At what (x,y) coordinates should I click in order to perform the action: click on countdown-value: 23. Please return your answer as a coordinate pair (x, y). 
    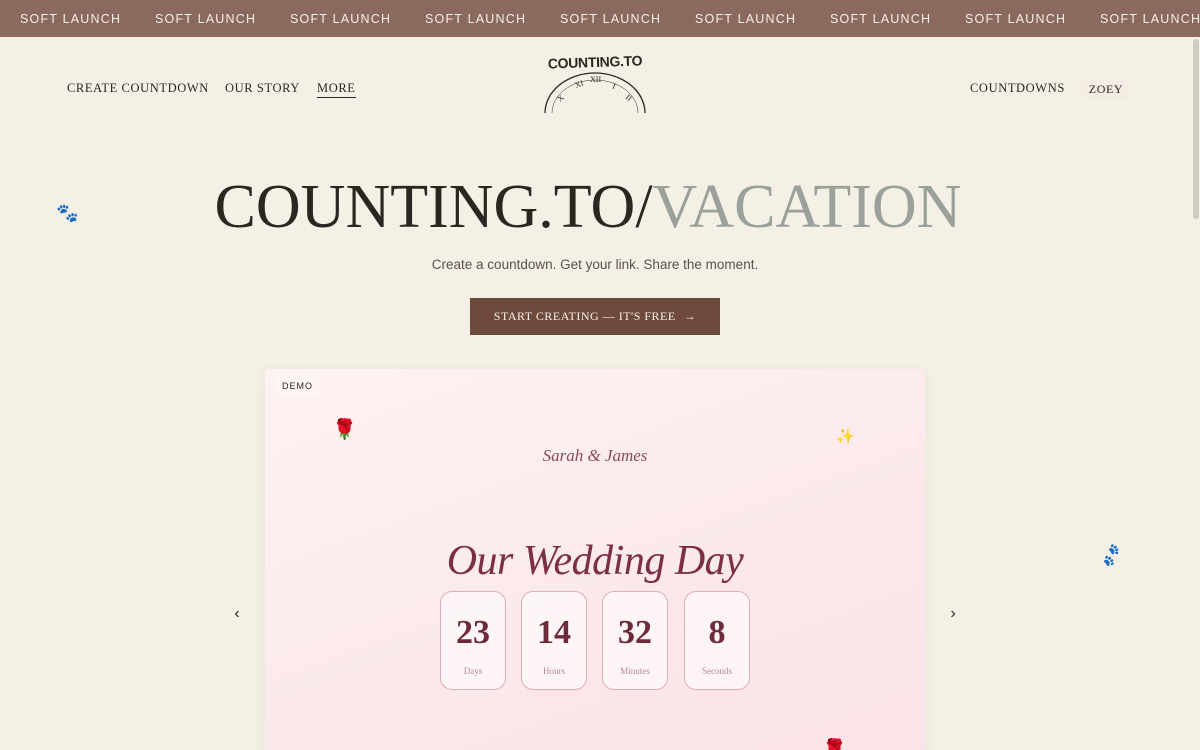
    Looking at the image, I should click on (473, 632).